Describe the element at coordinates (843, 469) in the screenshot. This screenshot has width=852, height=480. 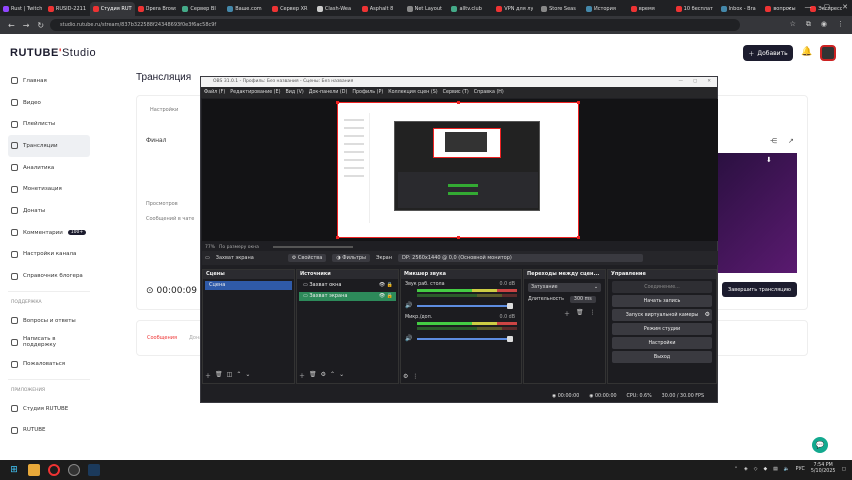
I see `notifications-icon: ▢` at that location.